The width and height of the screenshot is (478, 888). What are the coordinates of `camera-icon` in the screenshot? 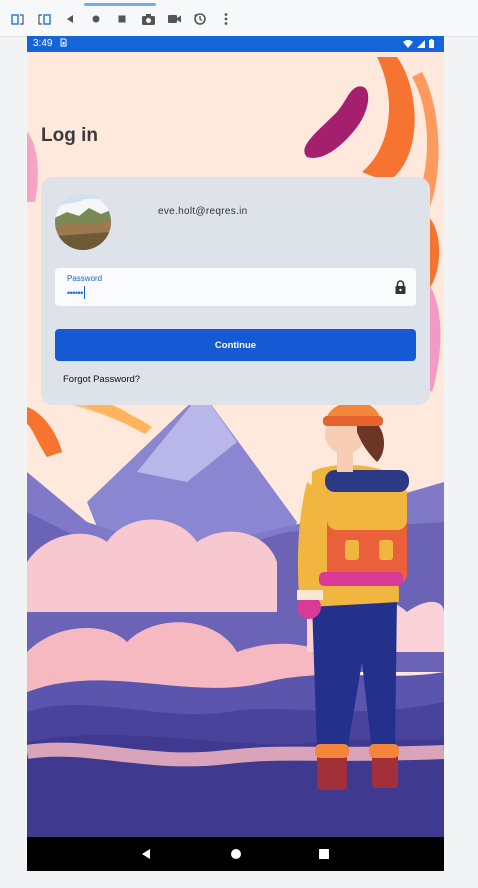 It's located at (148, 19).